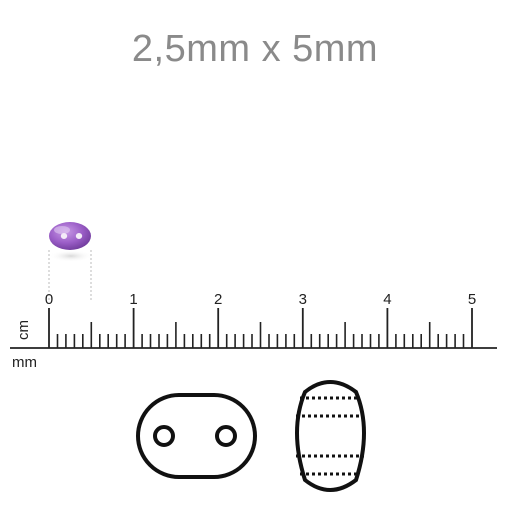 Image resolution: width=510 pixels, height=510 pixels. I want to click on ruler: 0 1 2 3 4 5 cm mm, so click(253, 331).